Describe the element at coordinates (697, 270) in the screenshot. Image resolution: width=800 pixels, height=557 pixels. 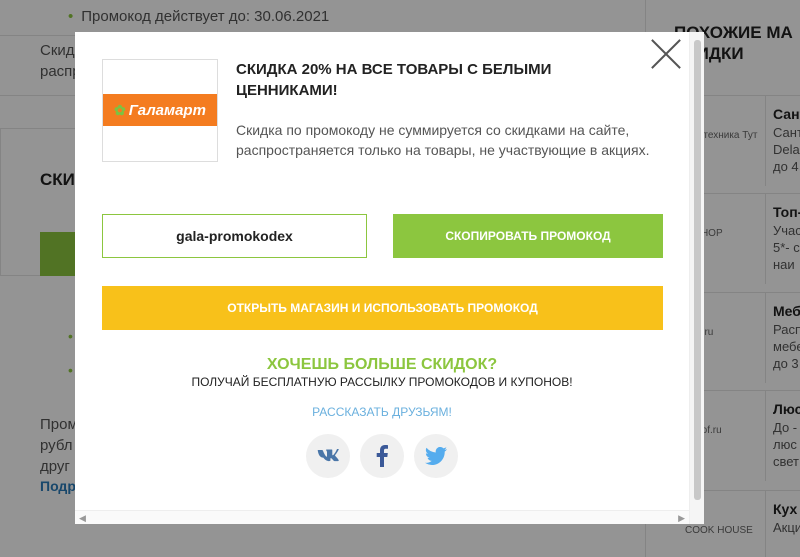
I see `scrollbar-thumb` at that location.